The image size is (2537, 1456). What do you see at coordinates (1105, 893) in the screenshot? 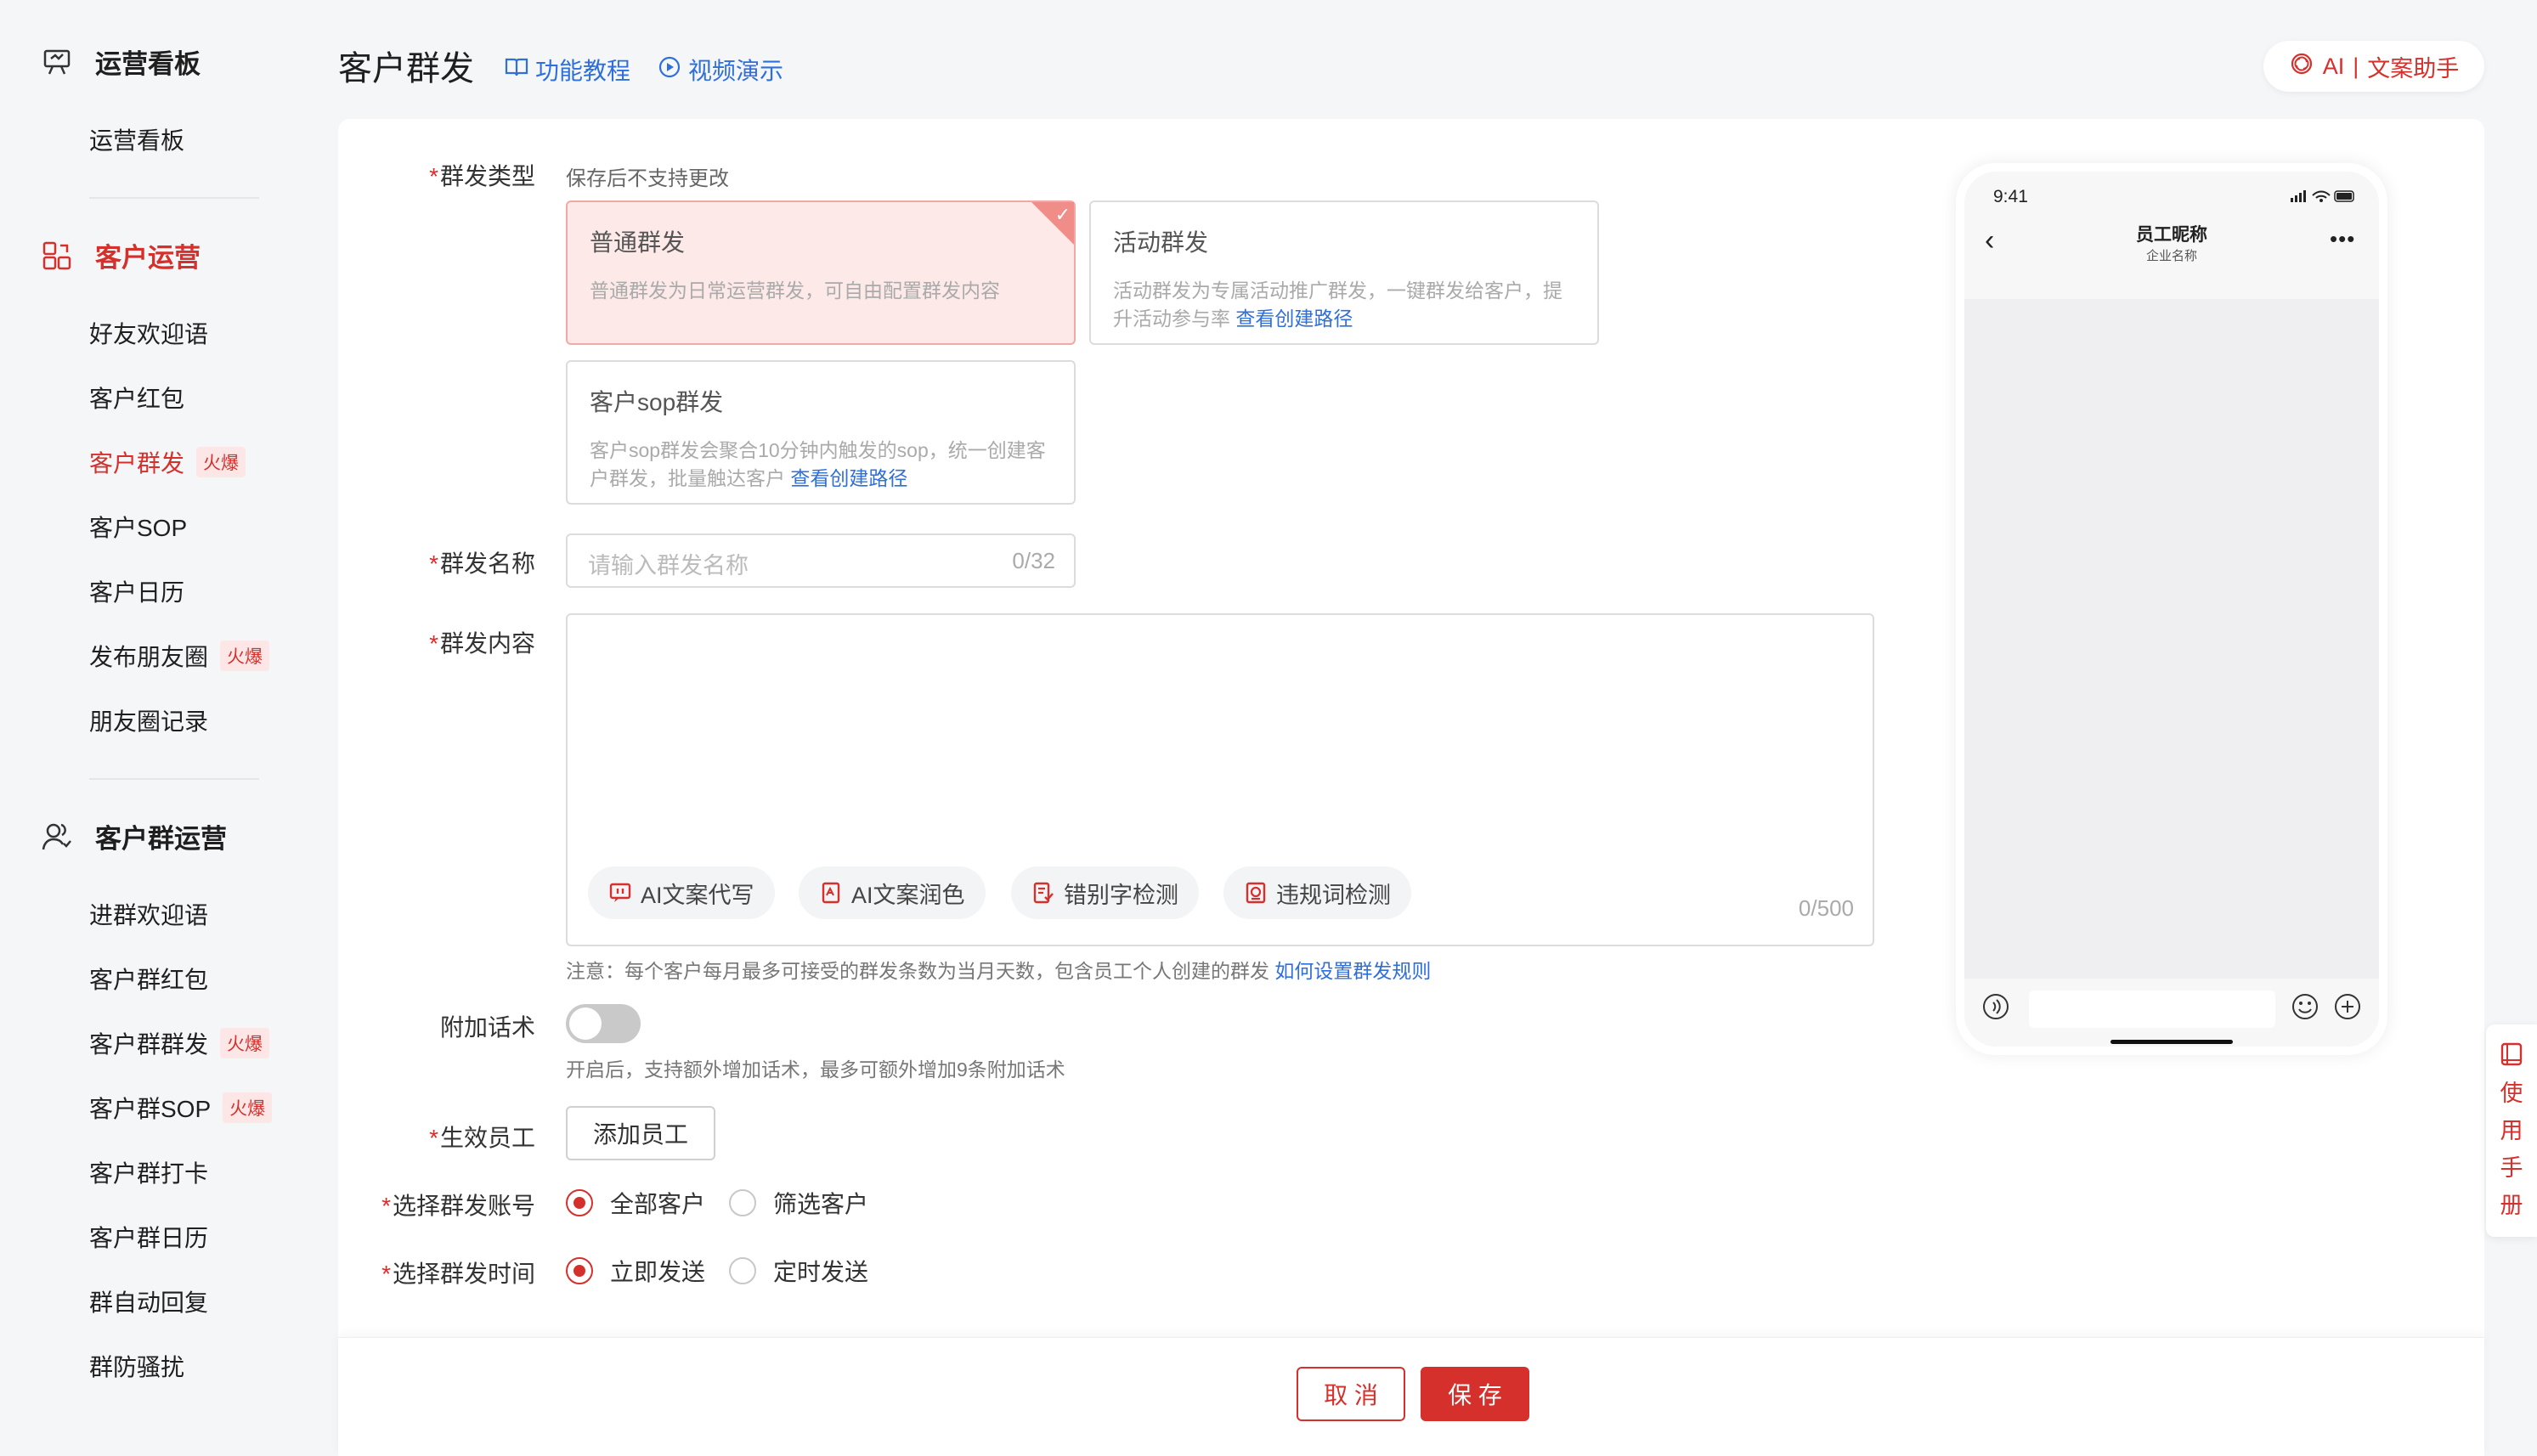
I see `typo-check-button: 错别字检测` at bounding box center [1105, 893].